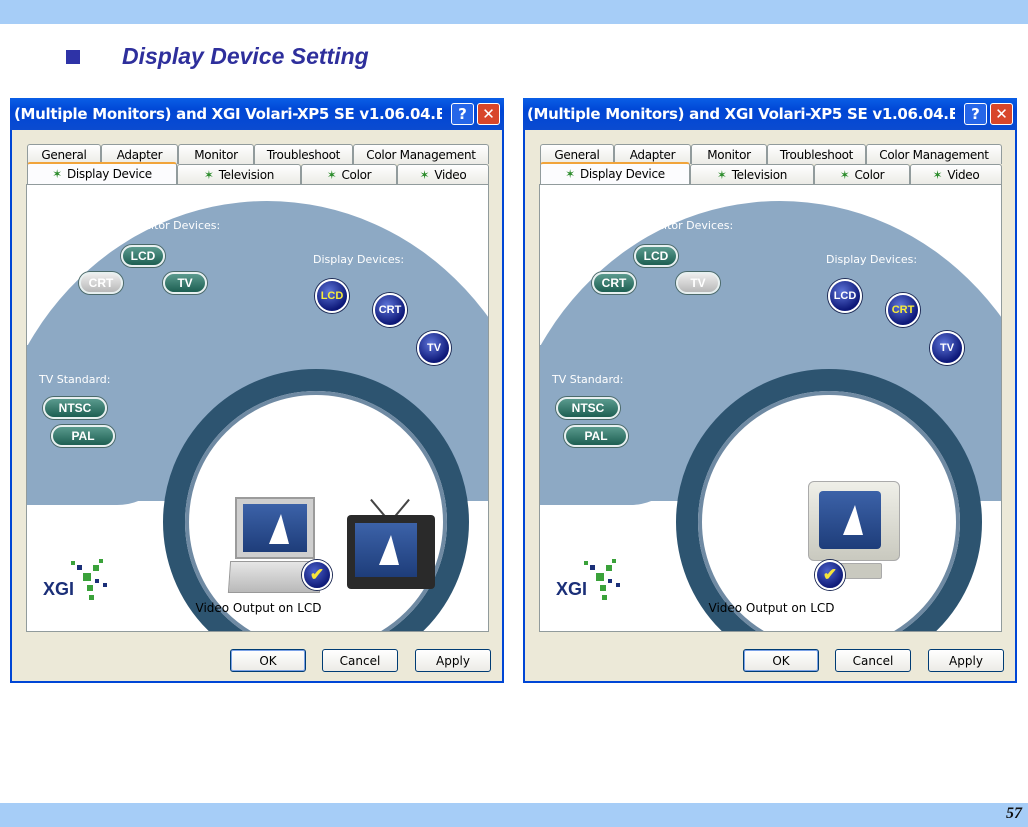 The height and width of the screenshot is (827, 1028). I want to click on slide-heading: Display Device Setting, so click(217, 56).